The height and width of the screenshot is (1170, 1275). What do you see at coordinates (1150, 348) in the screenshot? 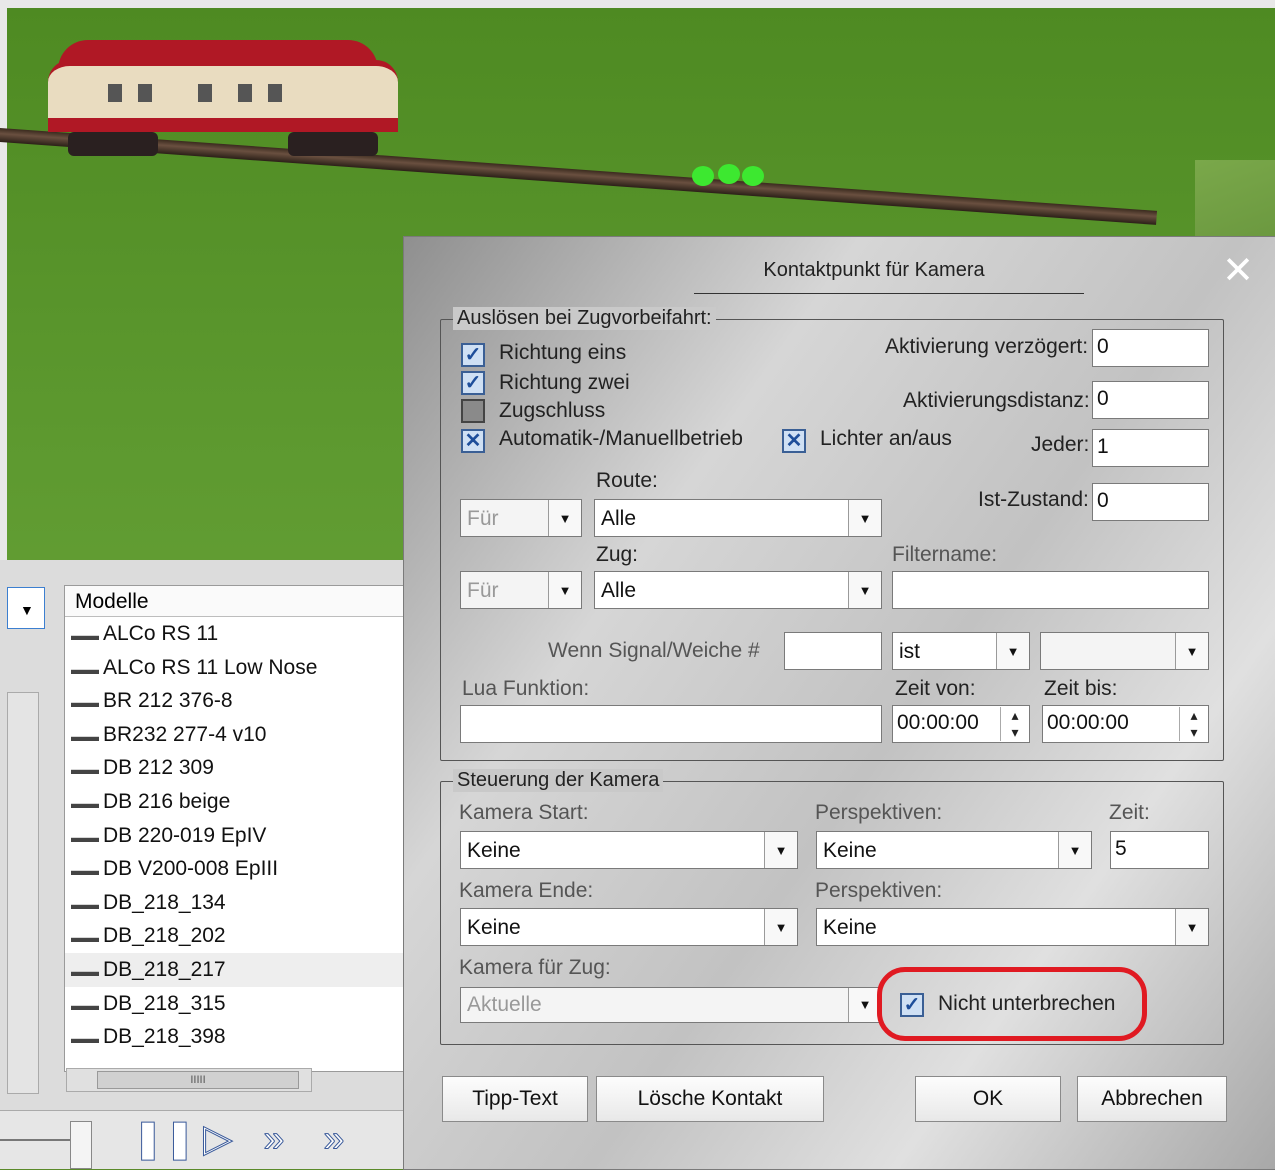
I see `aktivierung-verzoegert-input: 0` at bounding box center [1150, 348].